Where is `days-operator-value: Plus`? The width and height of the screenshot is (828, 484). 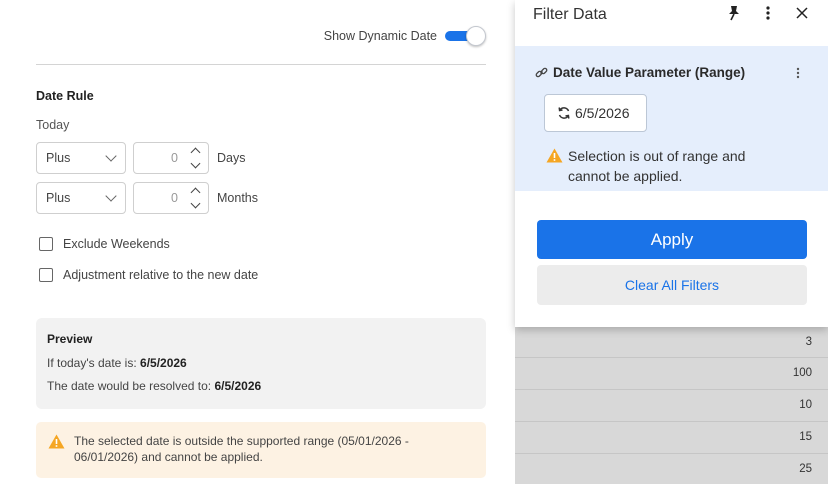 days-operator-value: Plus is located at coordinates (58, 158).